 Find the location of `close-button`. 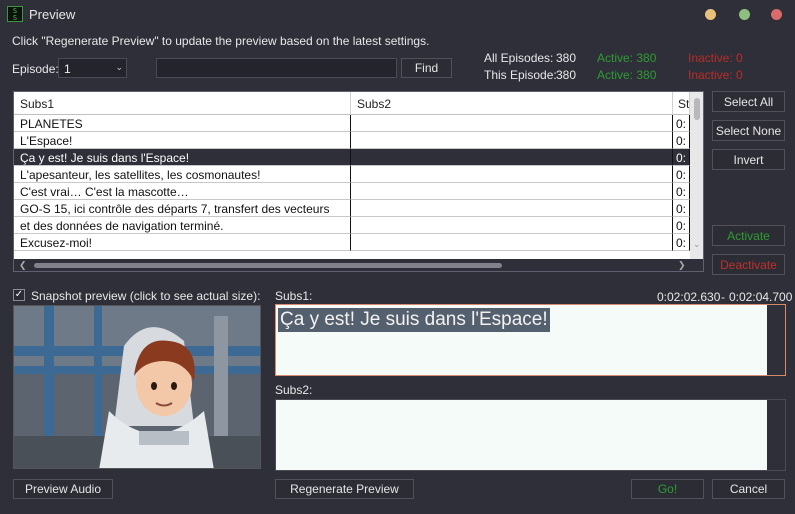

close-button is located at coordinates (776, 14).